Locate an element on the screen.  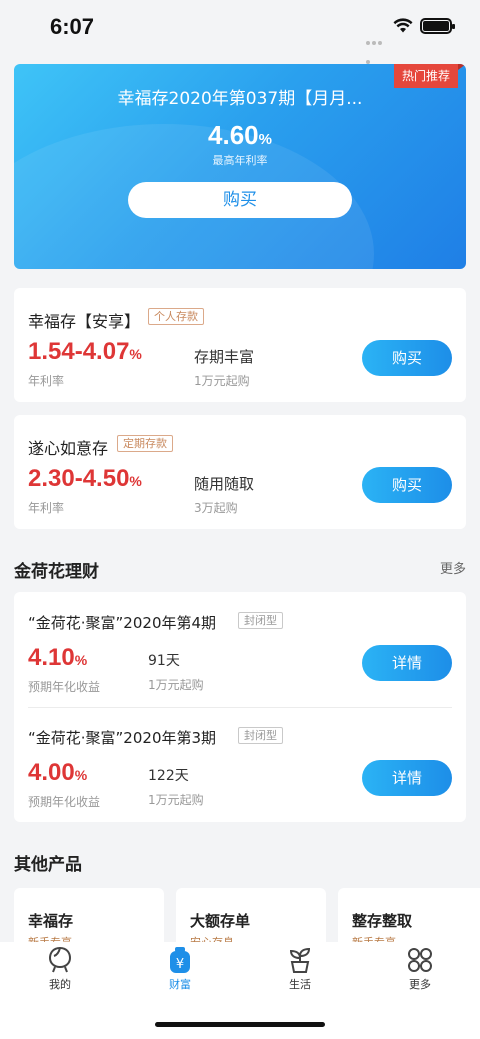
signal-icon is located at coordinates (377, 47).